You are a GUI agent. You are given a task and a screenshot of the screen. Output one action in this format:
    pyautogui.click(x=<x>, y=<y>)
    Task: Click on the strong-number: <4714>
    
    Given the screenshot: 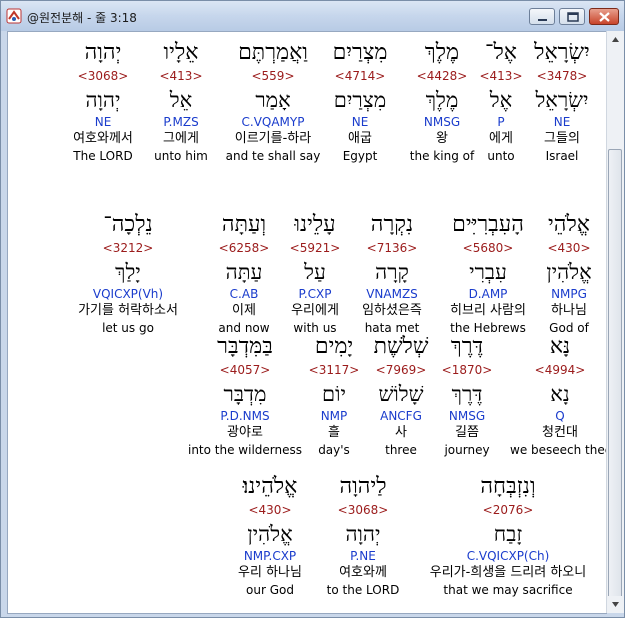 What is the action you would take?
    pyautogui.click(x=360, y=76)
    